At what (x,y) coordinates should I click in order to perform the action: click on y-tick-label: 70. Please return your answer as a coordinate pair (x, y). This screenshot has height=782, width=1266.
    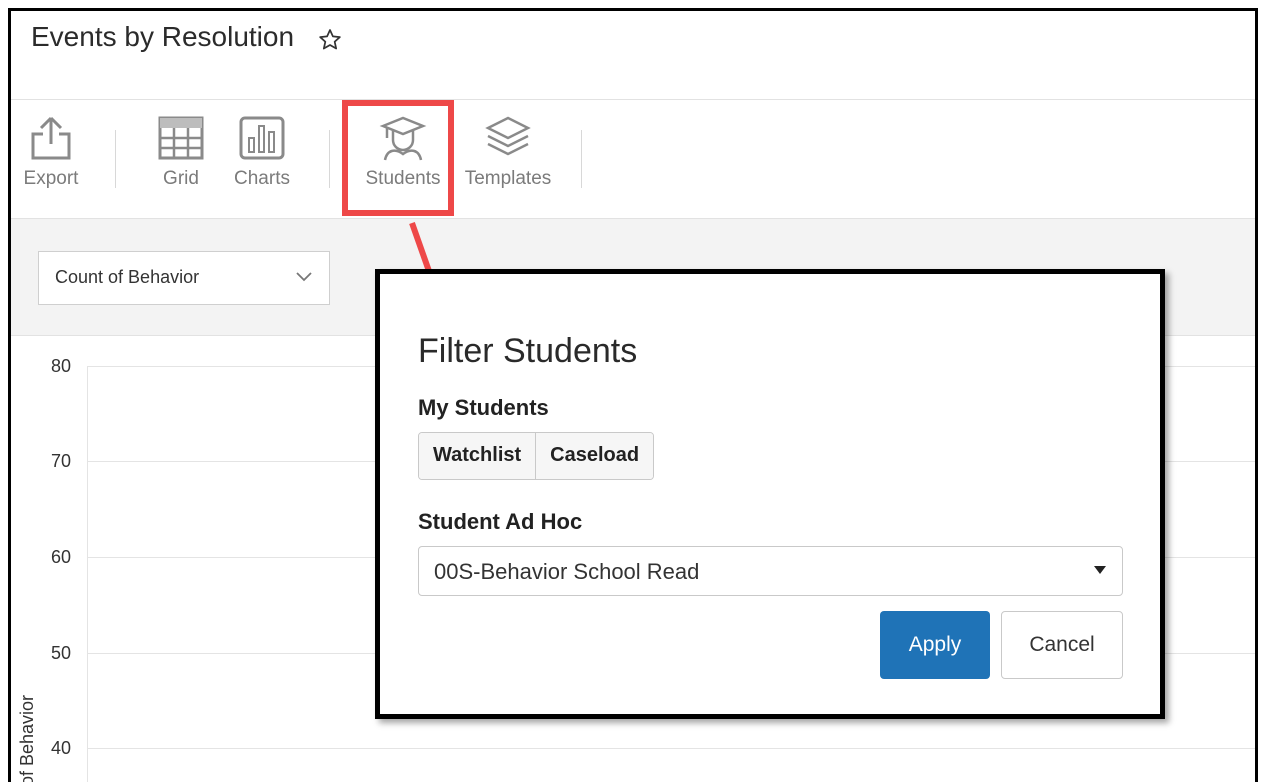
    Looking at the image, I should click on (61, 461).